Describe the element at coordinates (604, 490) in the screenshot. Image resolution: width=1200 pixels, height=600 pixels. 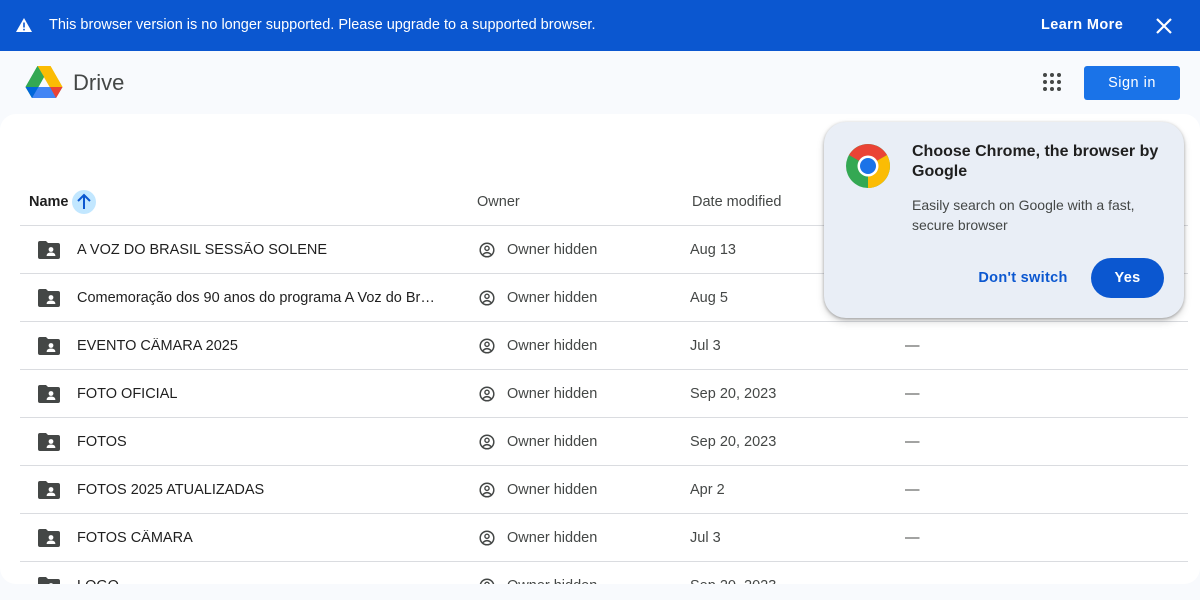
I see `table-row: FOTOS 2025 ATUALIZADAS Owner hidden Apr 2 —` at that location.